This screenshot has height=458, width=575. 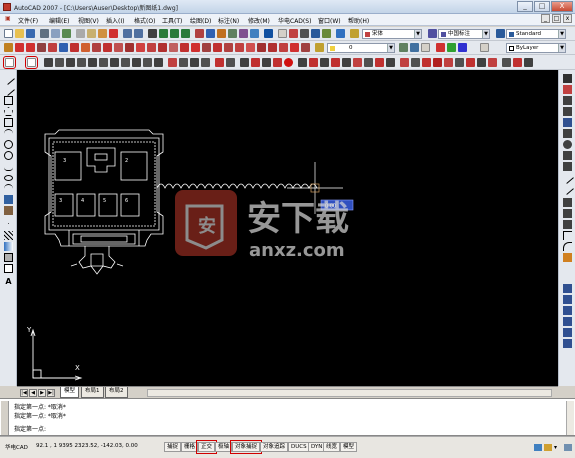 What do you see at coordinates (217, 47) in the screenshot?
I see `bom-icon` at bounding box center [217, 47].